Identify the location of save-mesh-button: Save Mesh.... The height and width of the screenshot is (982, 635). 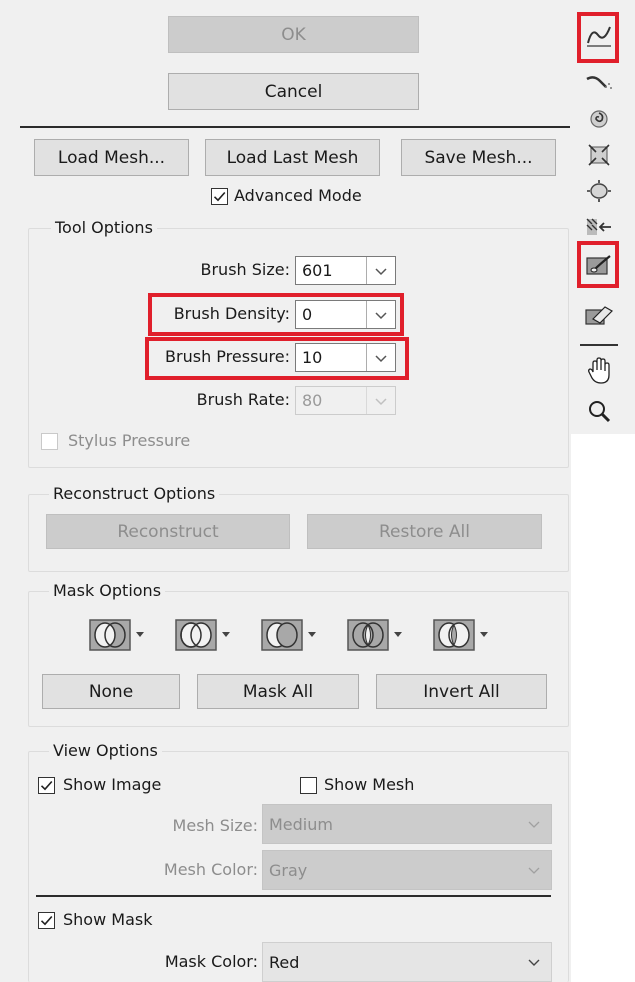
(478, 157).